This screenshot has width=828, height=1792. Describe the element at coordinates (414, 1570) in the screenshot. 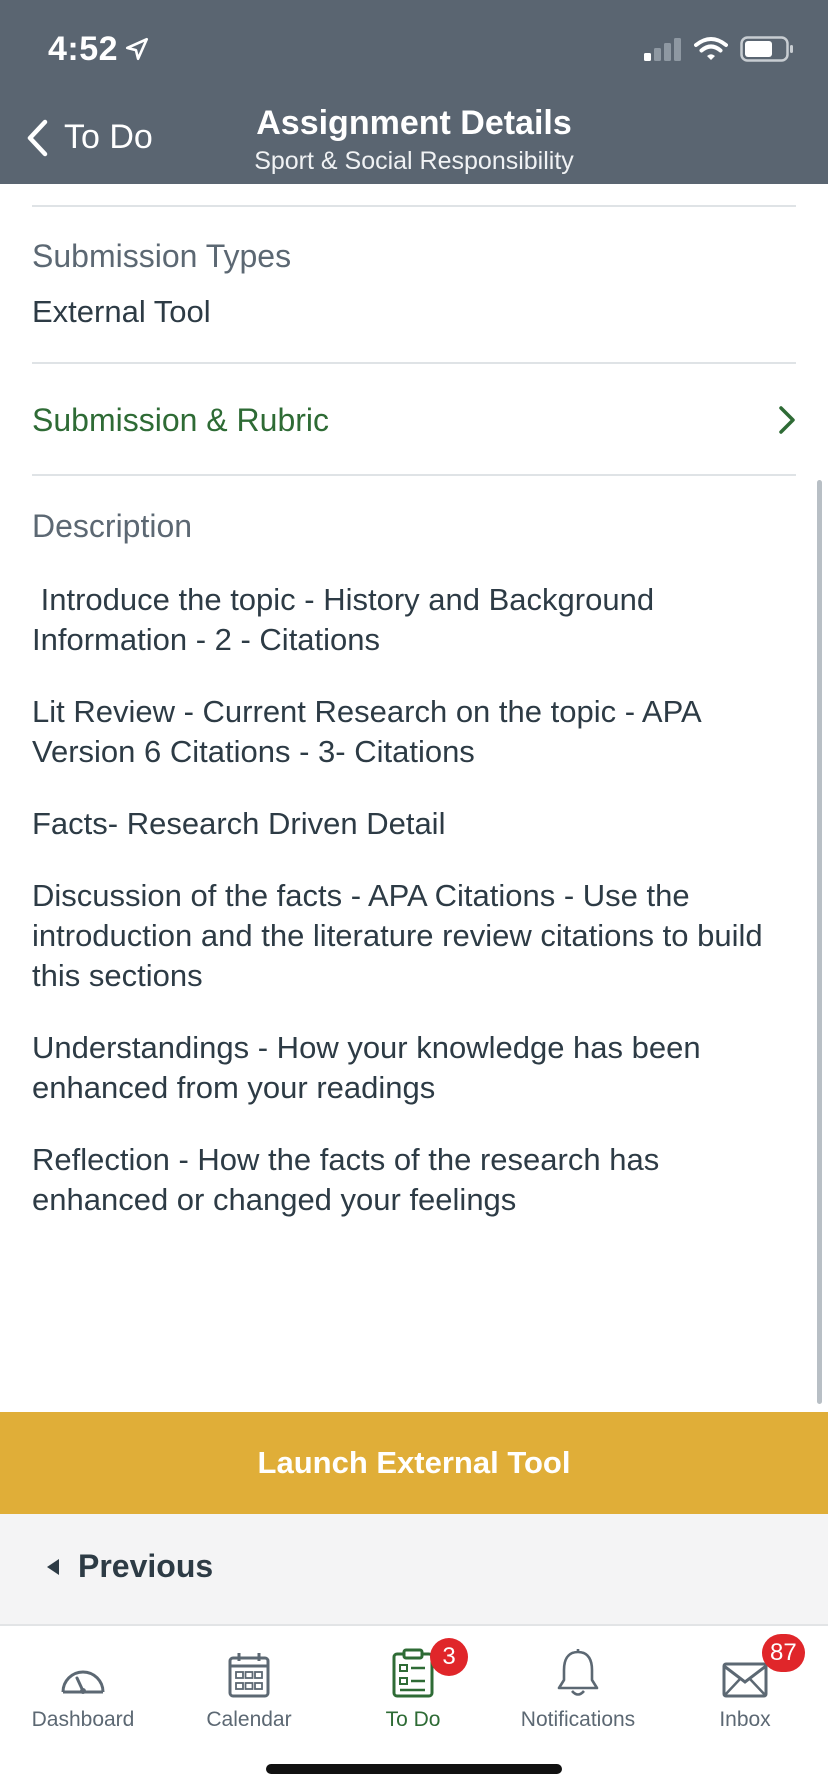

I see `pagination-bar: Previous` at that location.